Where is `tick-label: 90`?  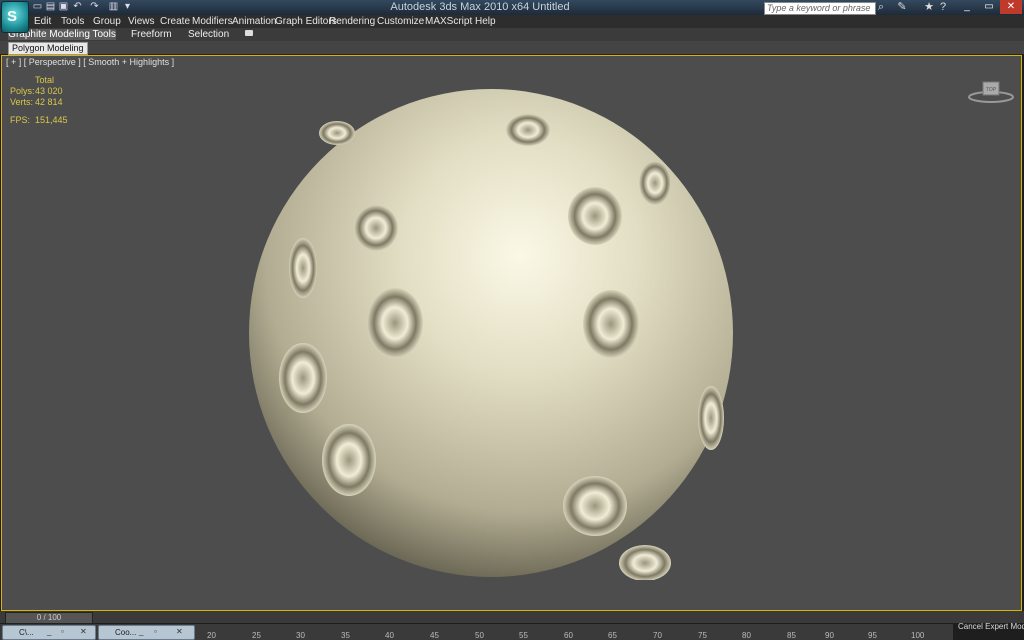 tick-label: 90 is located at coordinates (829, 635).